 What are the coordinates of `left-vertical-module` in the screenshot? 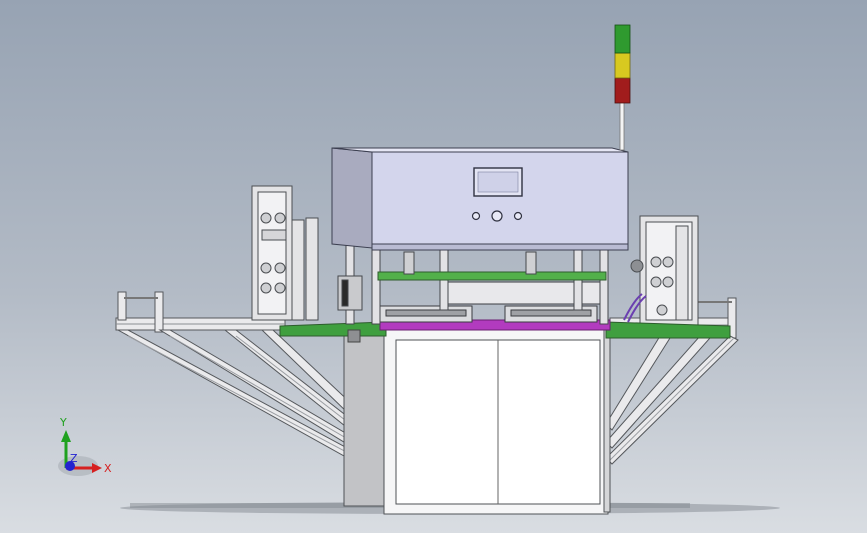 It's located at (285, 253).